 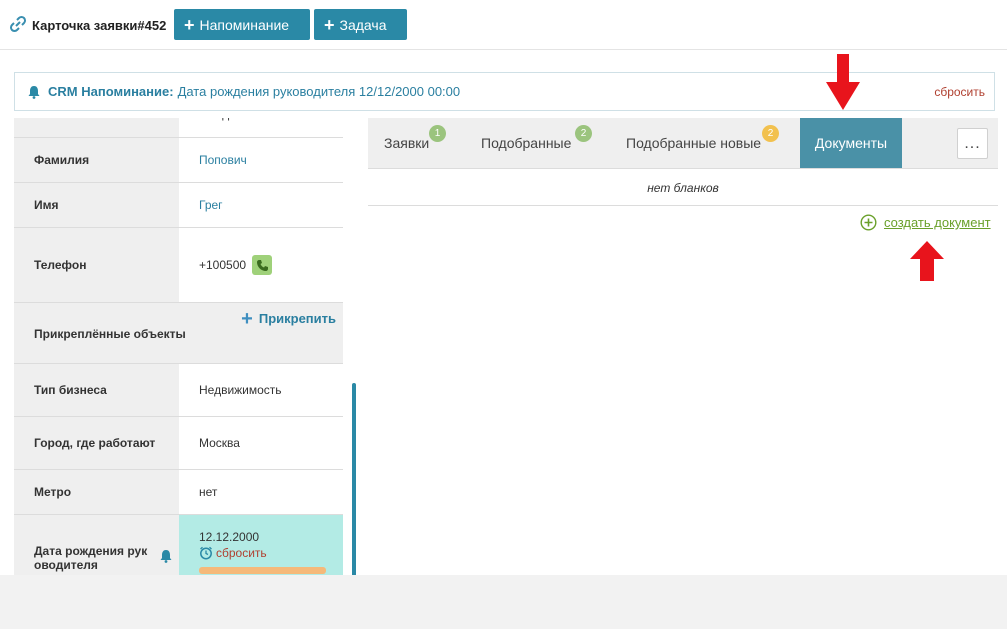 What do you see at coordinates (526, 143) in the screenshot?
I see `tab-label: Подобранные` at bounding box center [526, 143].